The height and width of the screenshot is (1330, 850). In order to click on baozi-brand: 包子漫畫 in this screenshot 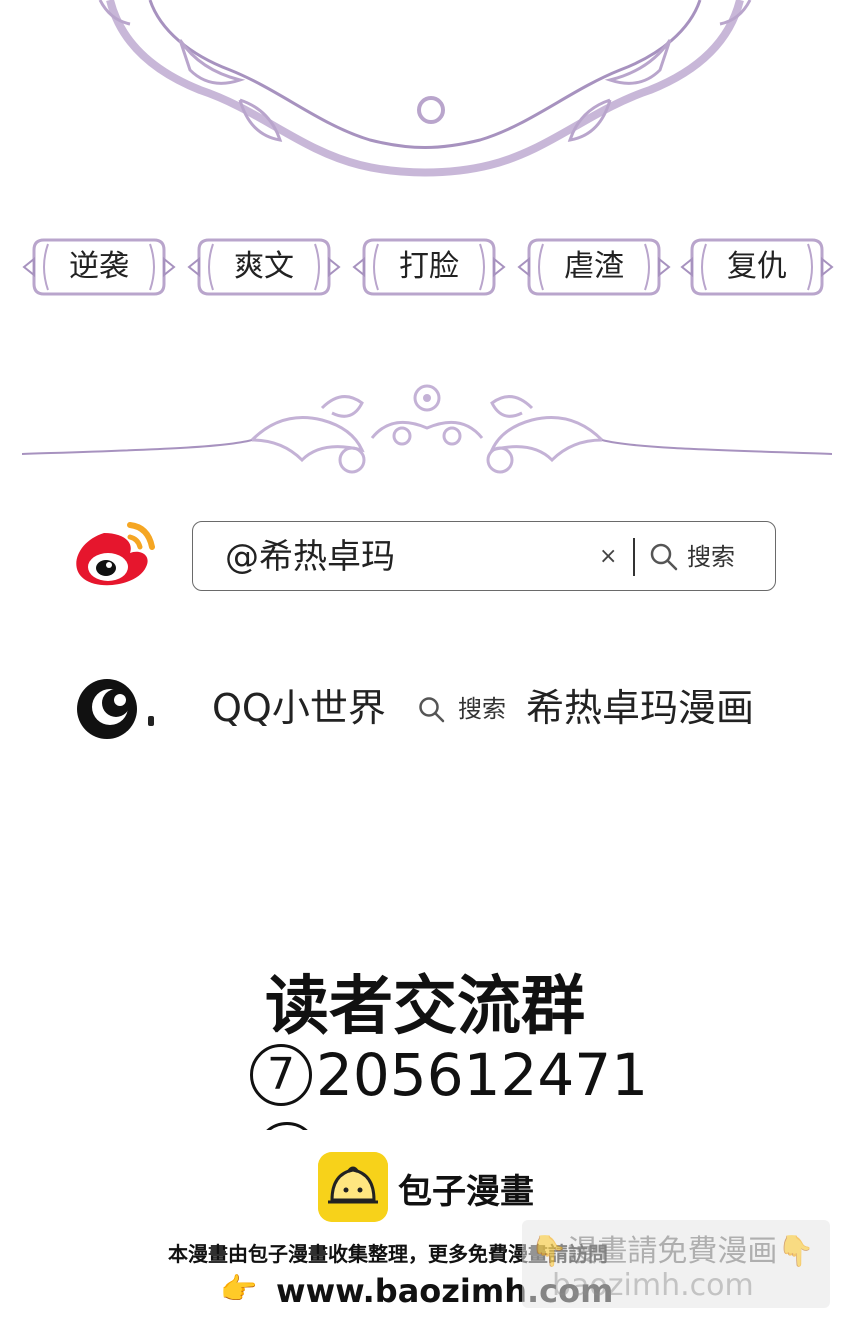, I will do `click(466, 1192)`.